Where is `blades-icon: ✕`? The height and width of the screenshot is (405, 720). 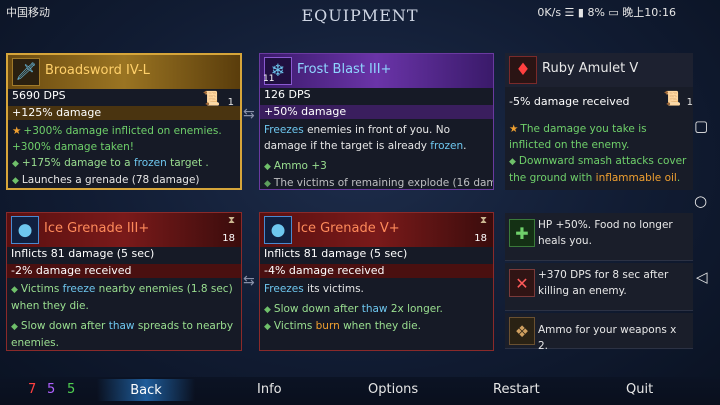
blades-icon: ✕ is located at coordinates (522, 283).